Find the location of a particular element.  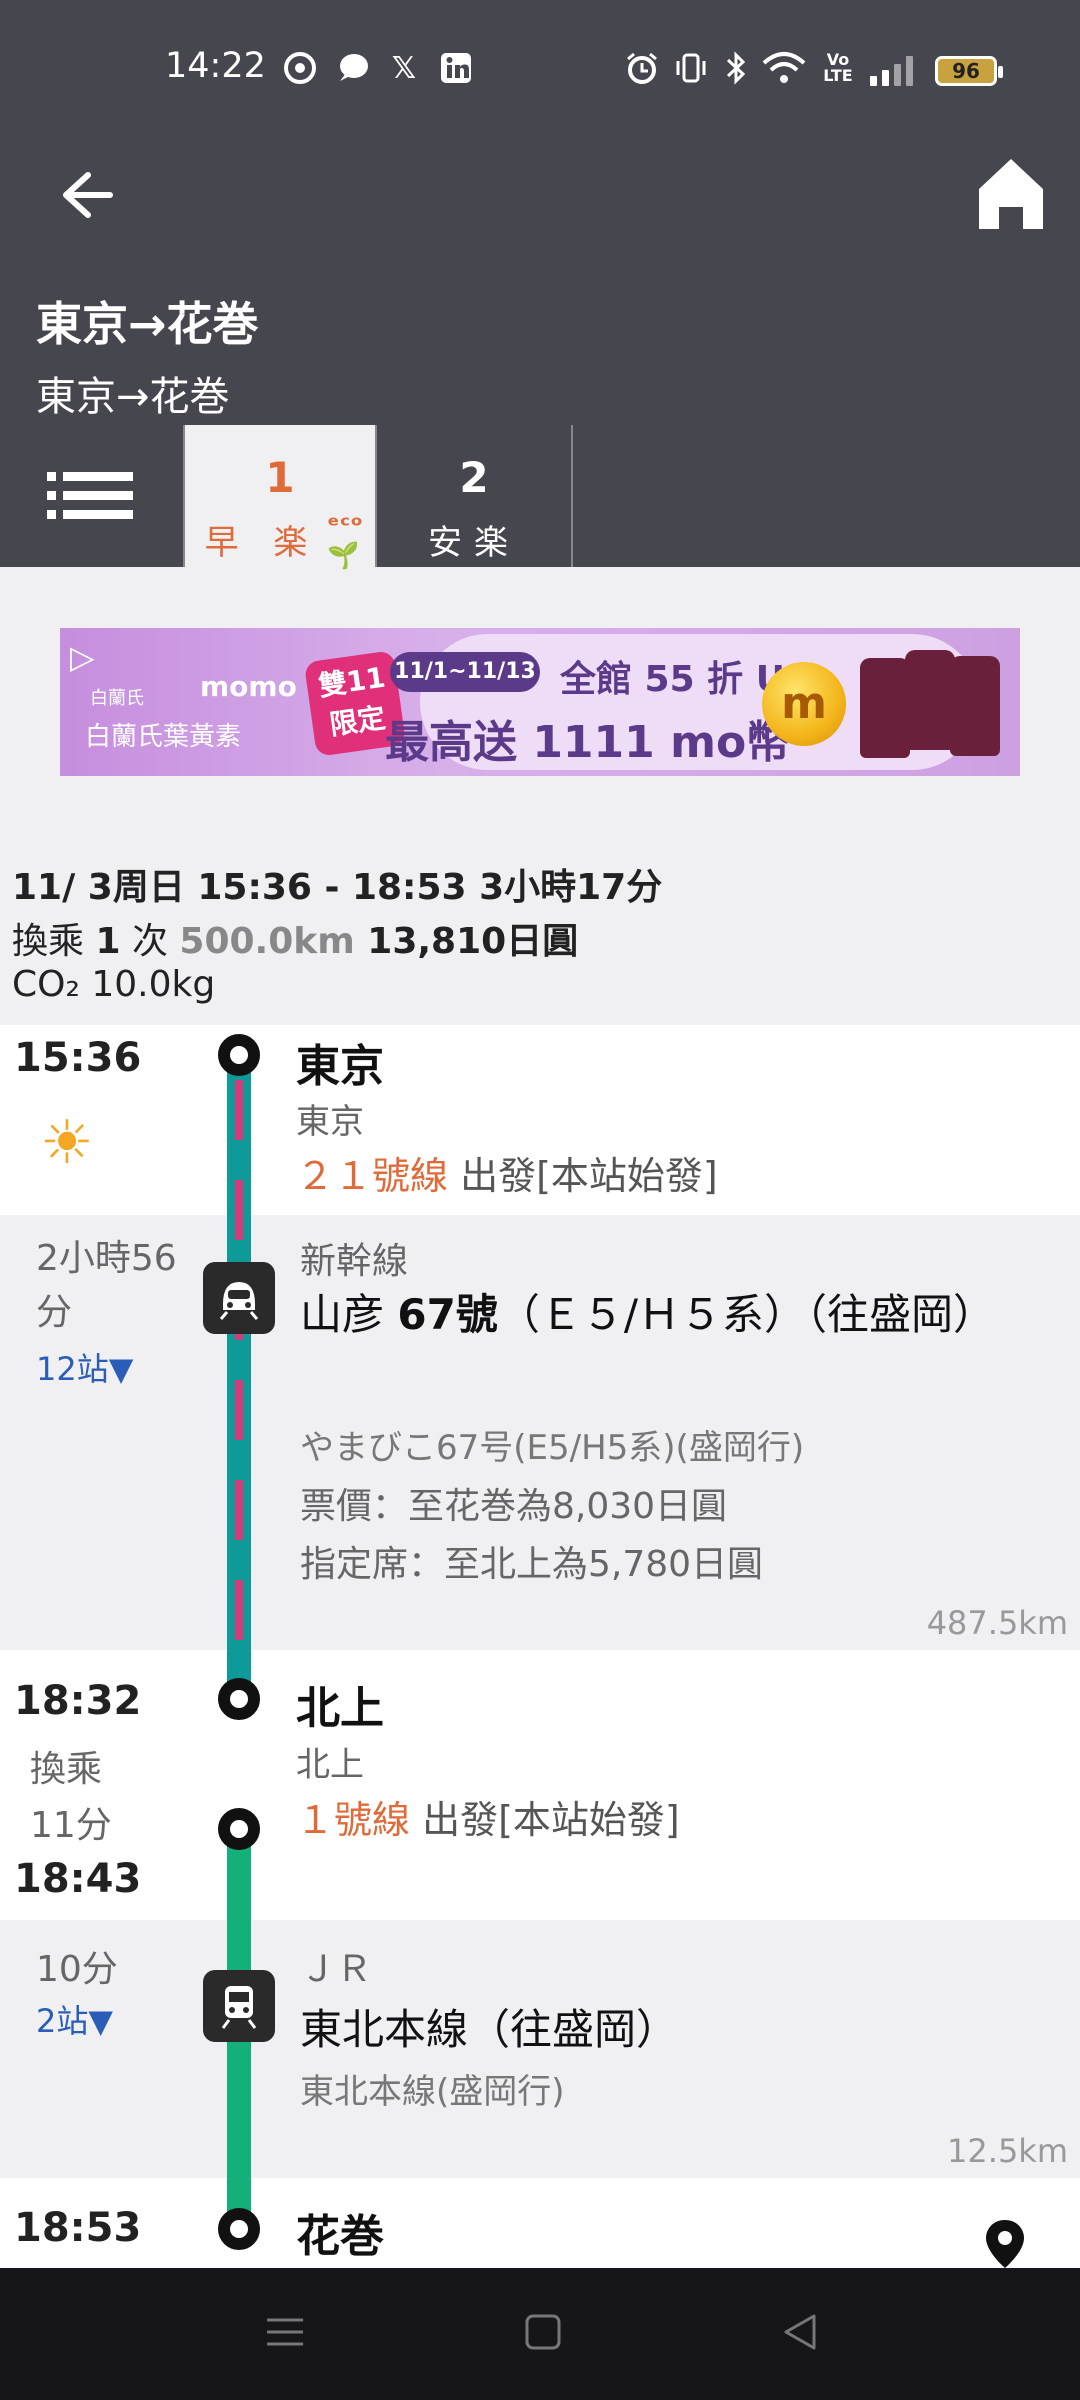

train-name: 東北本線（往盛岡） is located at coordinates (489, 2026).